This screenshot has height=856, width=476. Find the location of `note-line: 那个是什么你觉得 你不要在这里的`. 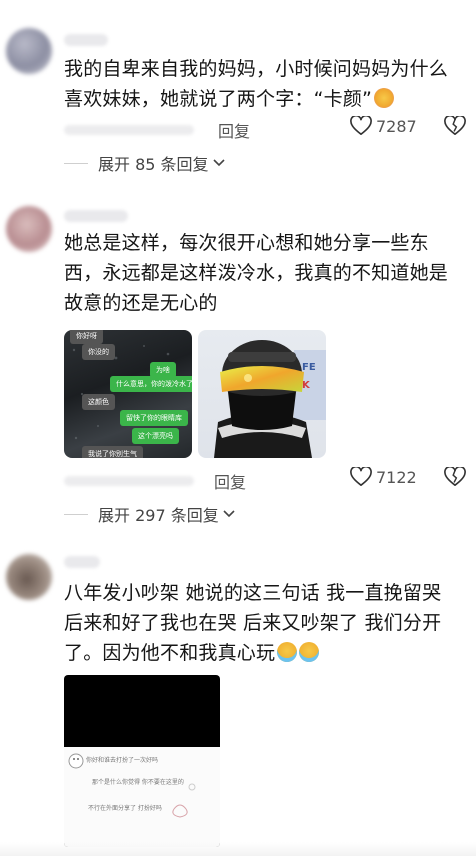

note-line: 那个是什么你觉得 你不要在这里的 is located at coordinates (138, 782).